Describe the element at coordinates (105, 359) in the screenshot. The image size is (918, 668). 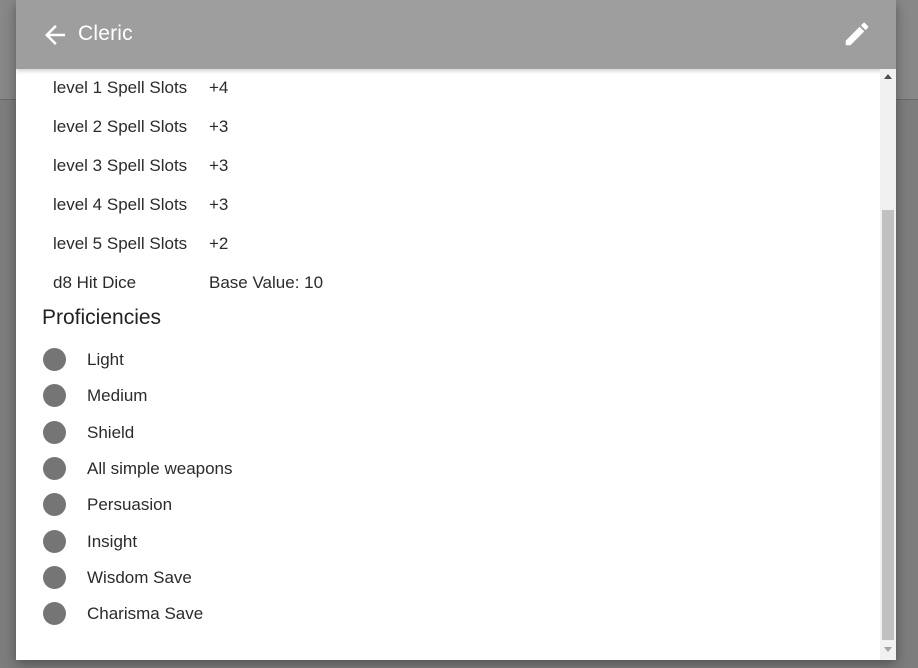
I see `proficiency-label: Light` at that location.